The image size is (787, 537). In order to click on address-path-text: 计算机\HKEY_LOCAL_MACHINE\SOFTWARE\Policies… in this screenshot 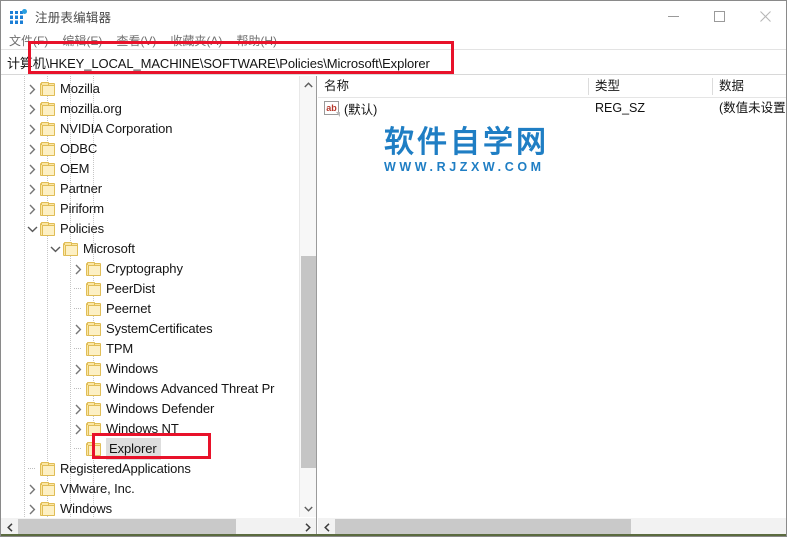, I will do `click(218, 63)`.